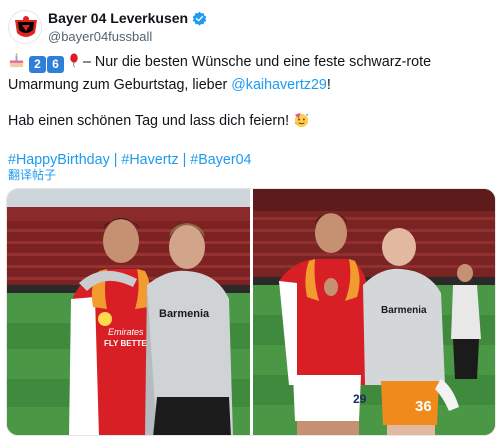 This screenshot has height=440, width=500. Describe the element at coordinates (126, 332) in the screenshot. I see `shirt-brand-text: Emirates` at that location.